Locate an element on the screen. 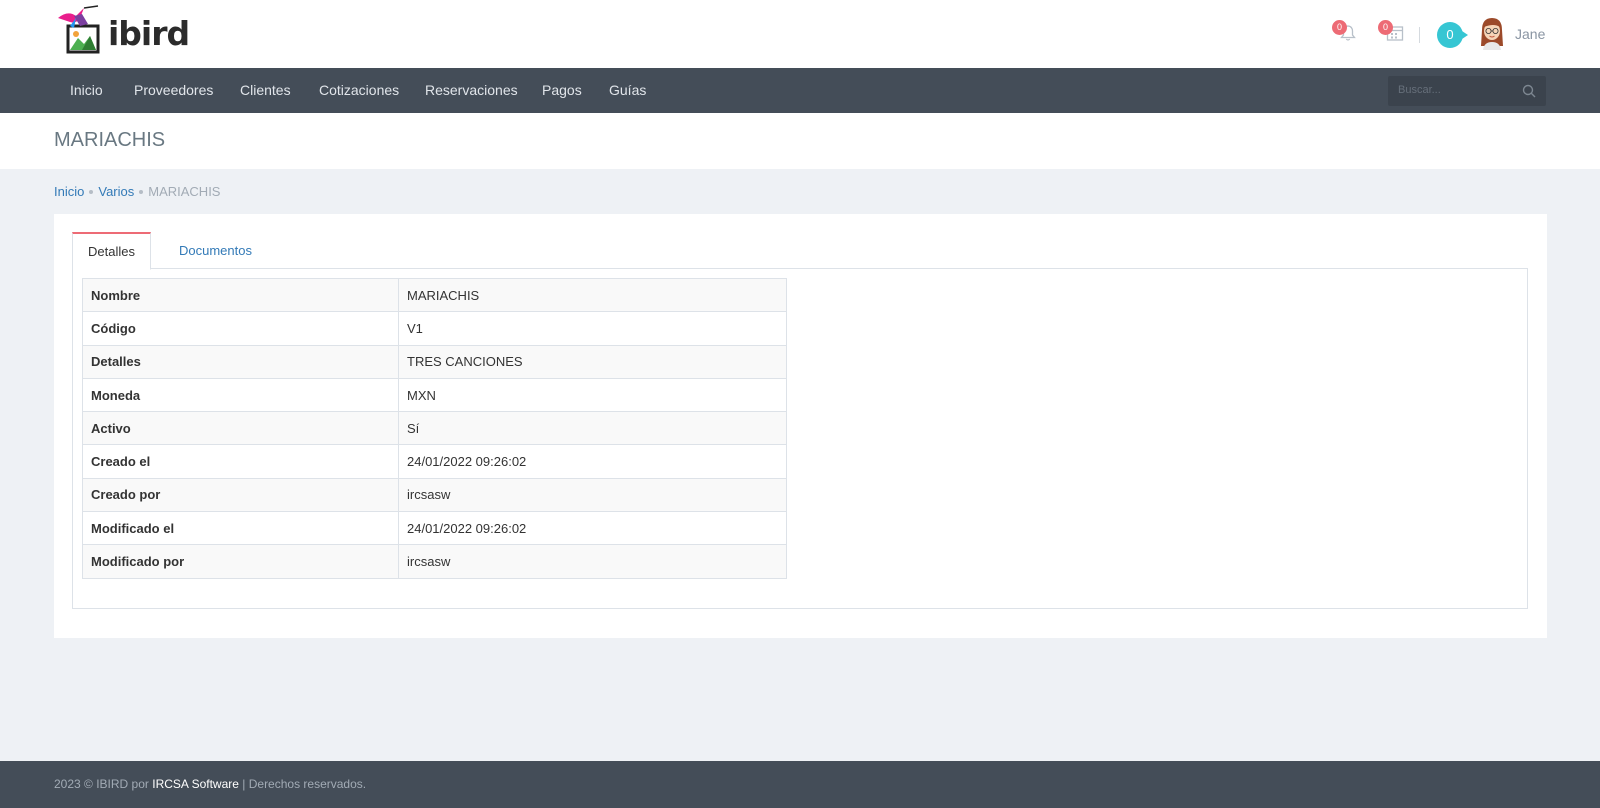  field-label: Nombre is located at coordinates (240, 295).